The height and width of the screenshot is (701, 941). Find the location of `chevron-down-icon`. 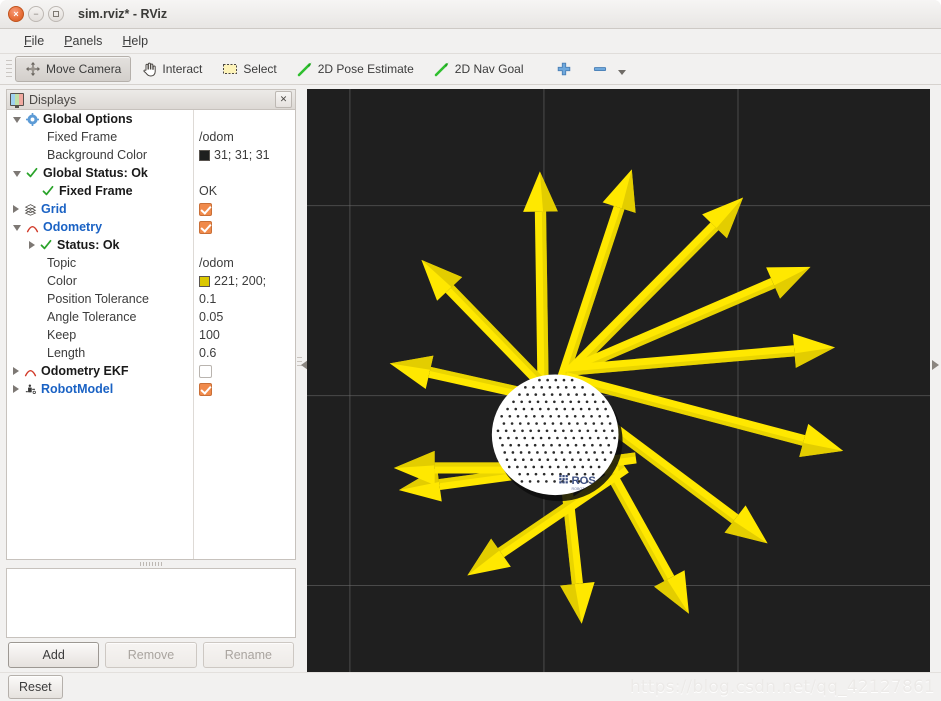

chevron-down-icon is located at coordinates (621, 72).